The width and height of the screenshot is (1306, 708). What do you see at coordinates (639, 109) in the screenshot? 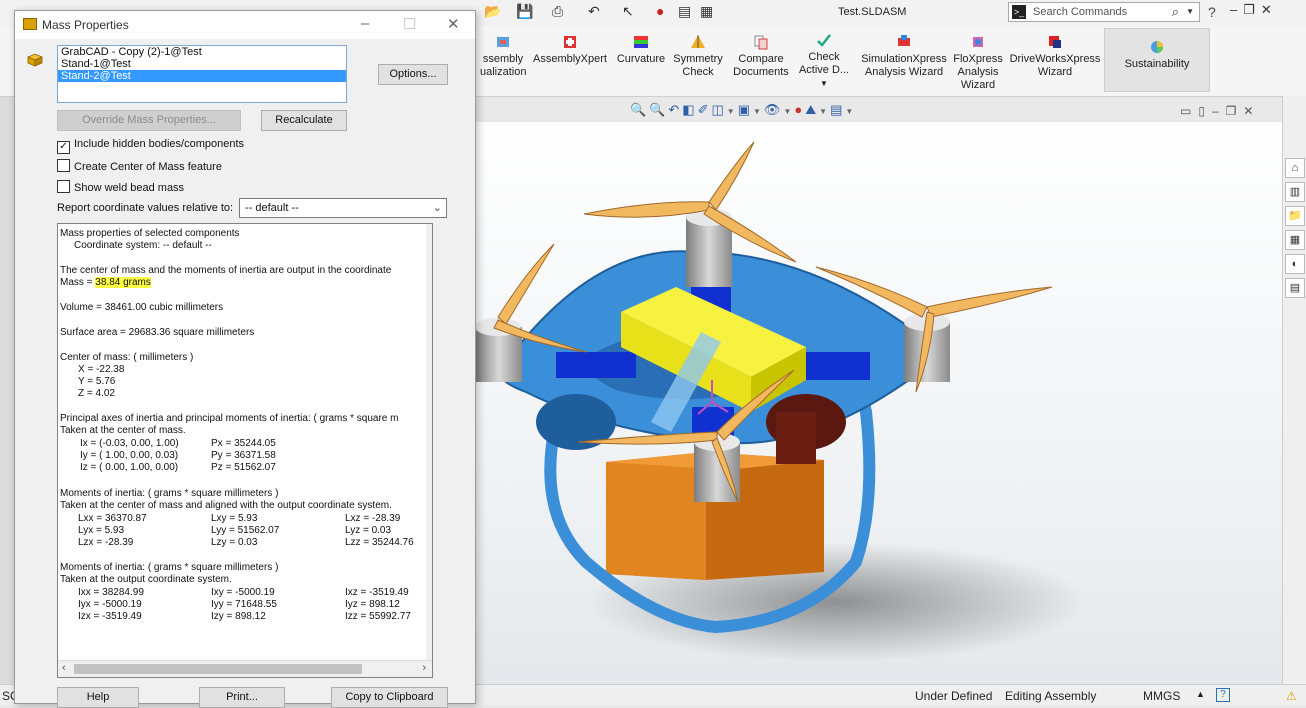
I see `zoom-to-fit-icon: 🔍` at bounding box center [639, 109].